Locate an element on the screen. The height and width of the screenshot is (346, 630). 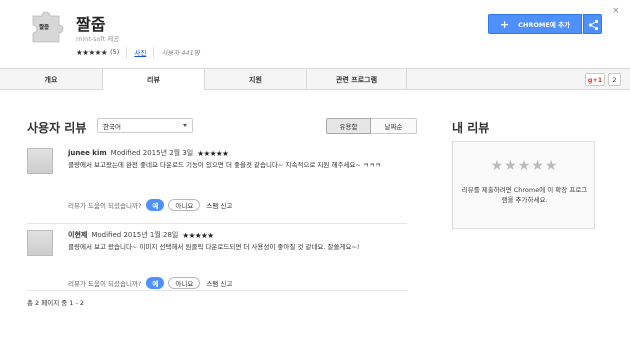
sort-toggle: 유용함 날짜순 is located at coordinates (371, 126).